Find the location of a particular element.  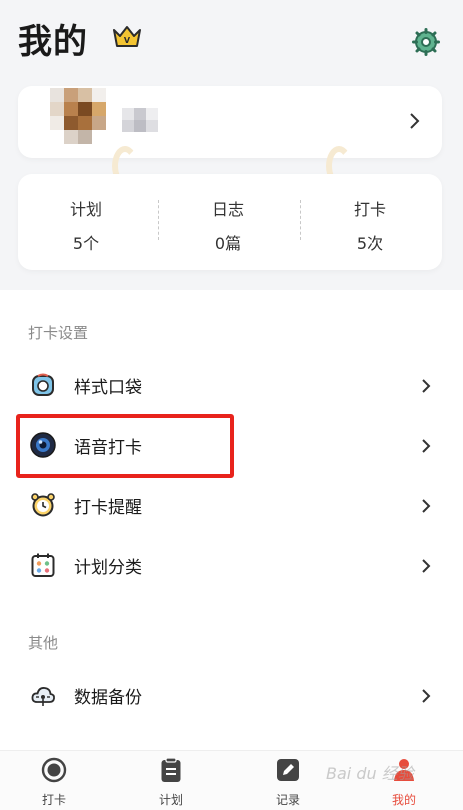

row-label: 计划分类 is located at coordinates (108, 568).